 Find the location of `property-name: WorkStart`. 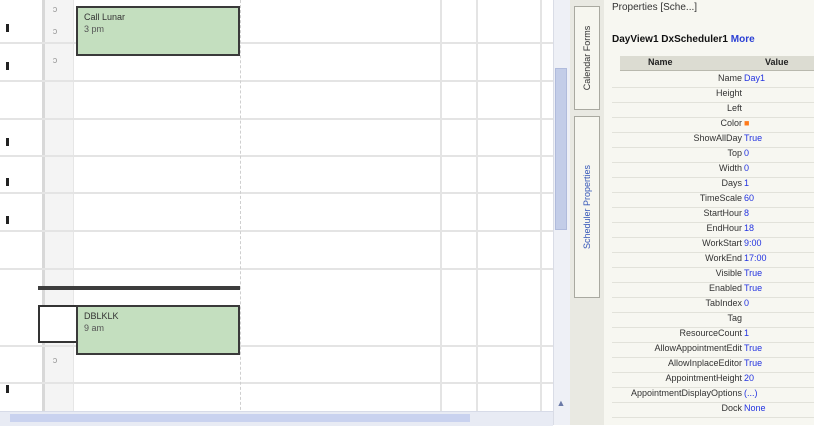

property-name: WorkStart is located at coordinates (722, 243).